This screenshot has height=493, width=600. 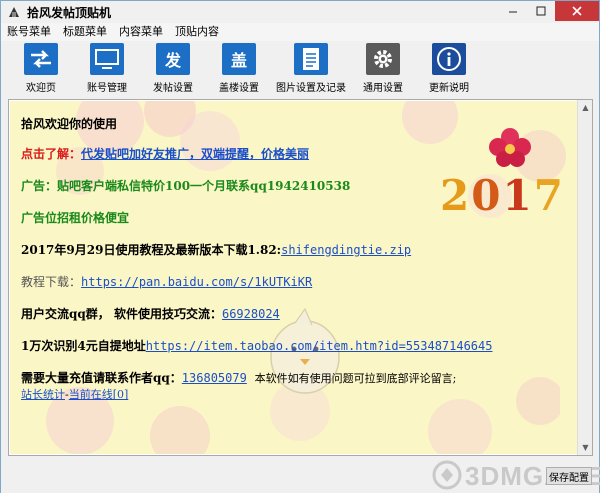 I want to click on document-icon, so click(x=311, y=59).